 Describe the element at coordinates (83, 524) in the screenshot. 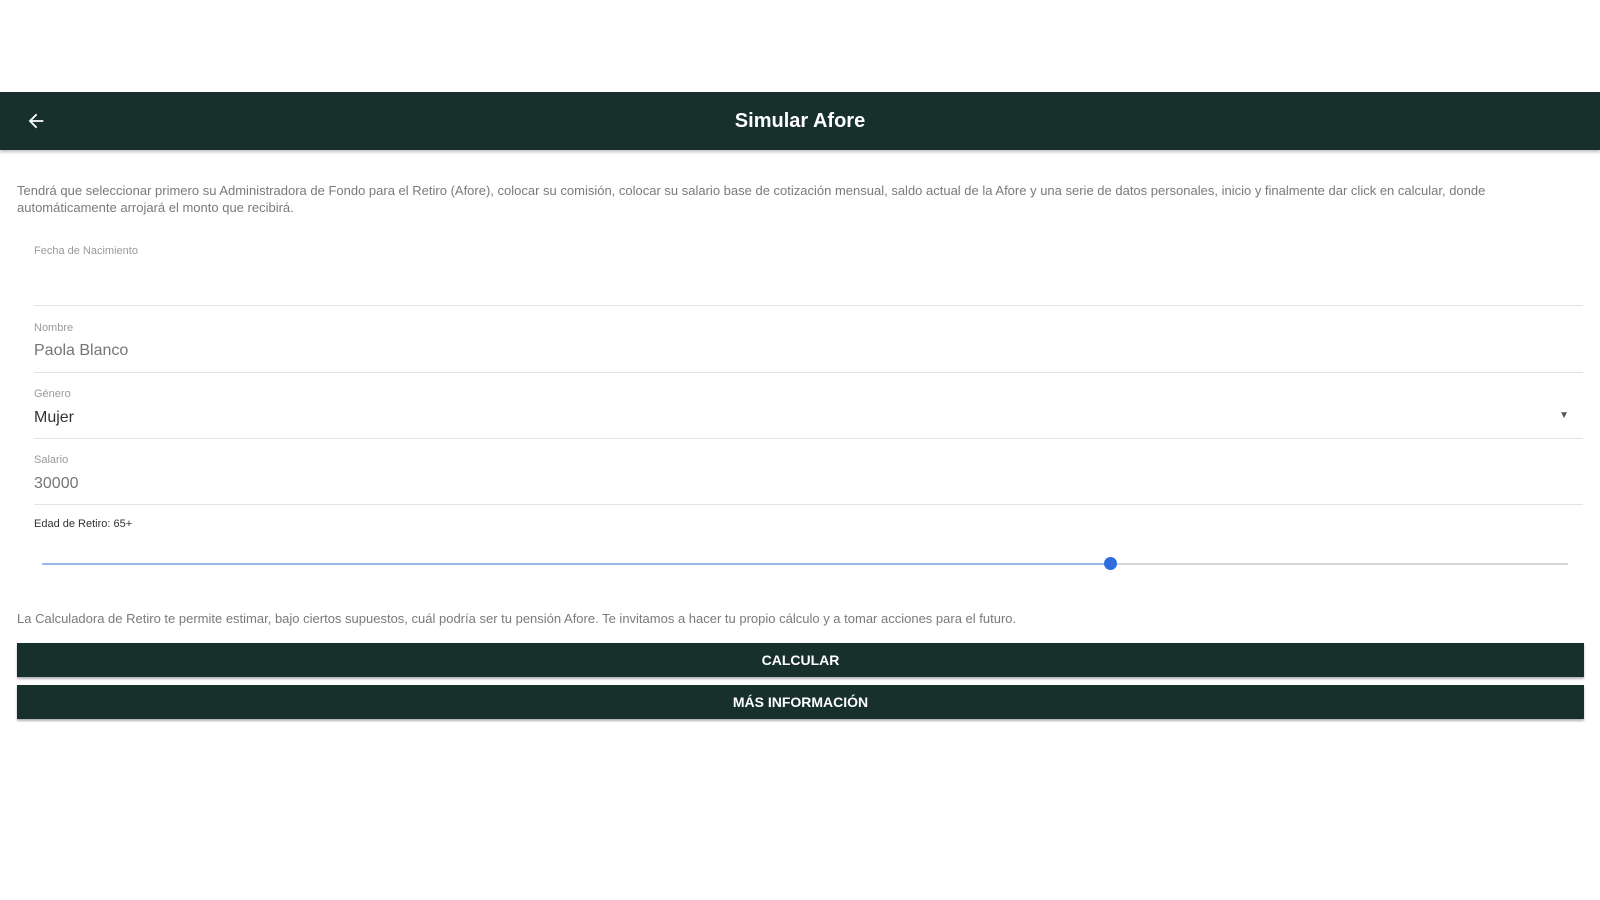

I see `retirement-age-label: Edad de Retiro: 65+` at that location.